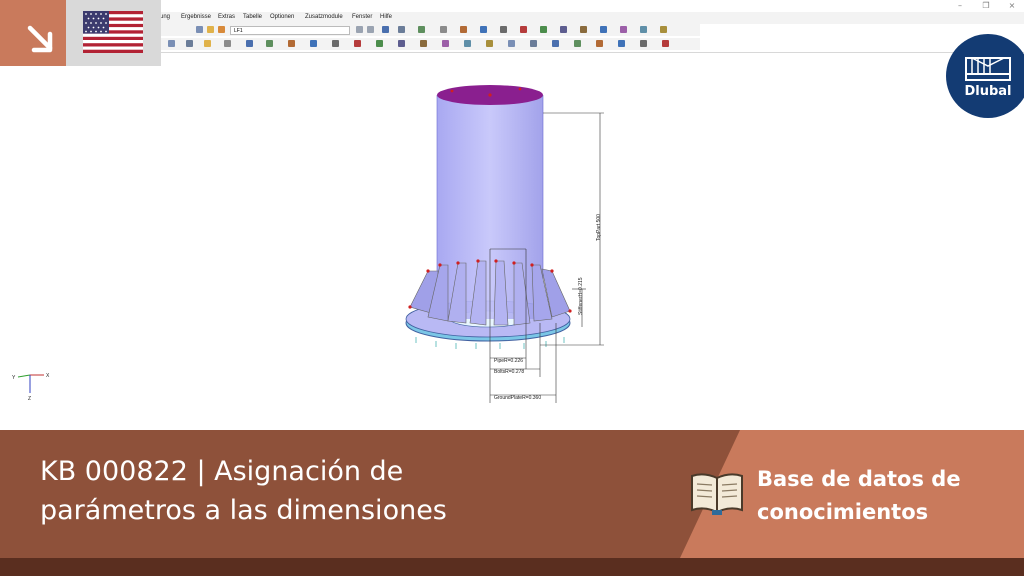 Image resolution: width=1024 pixels, height=576 pixels. Describe the element at coordinates (29, 399) in the screenshot. I see `axis-z-label: Z` at that location.